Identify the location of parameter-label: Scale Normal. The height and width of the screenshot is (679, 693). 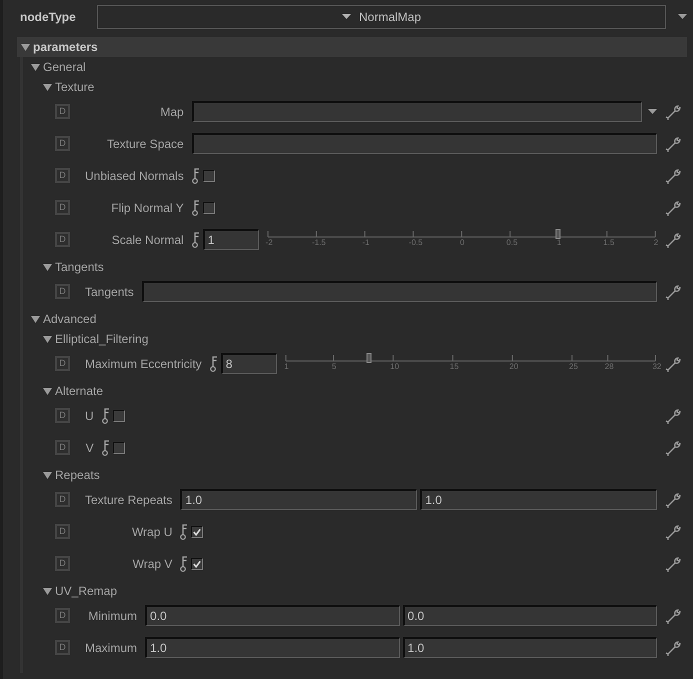
(148, 240).